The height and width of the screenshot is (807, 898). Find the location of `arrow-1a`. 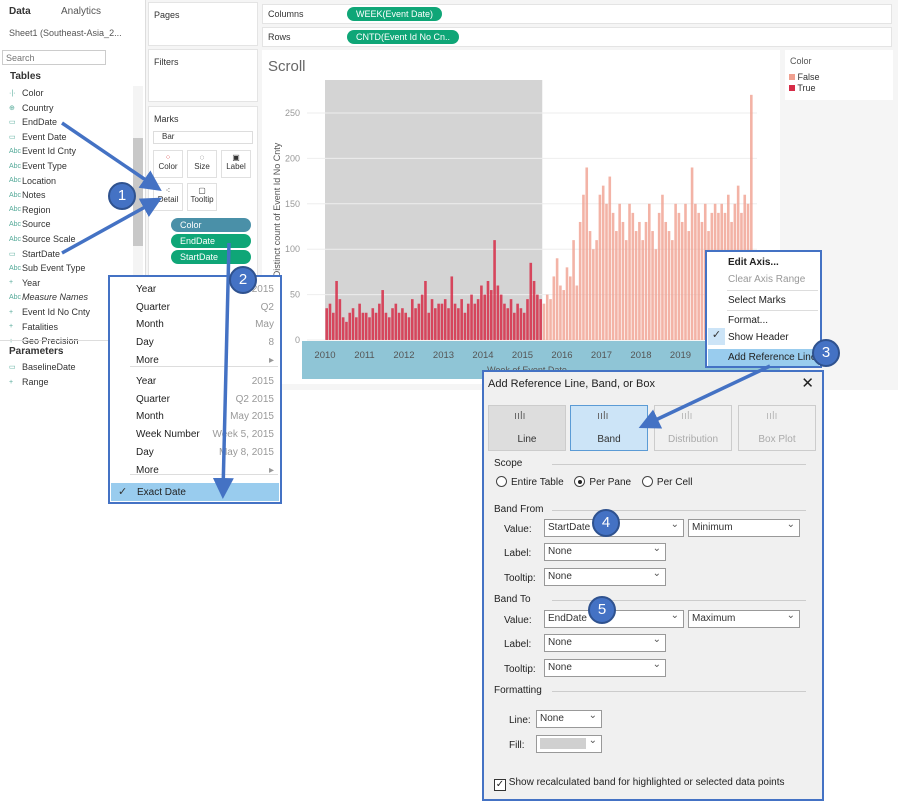

arrow-1a is located at coordinates (111, 156).